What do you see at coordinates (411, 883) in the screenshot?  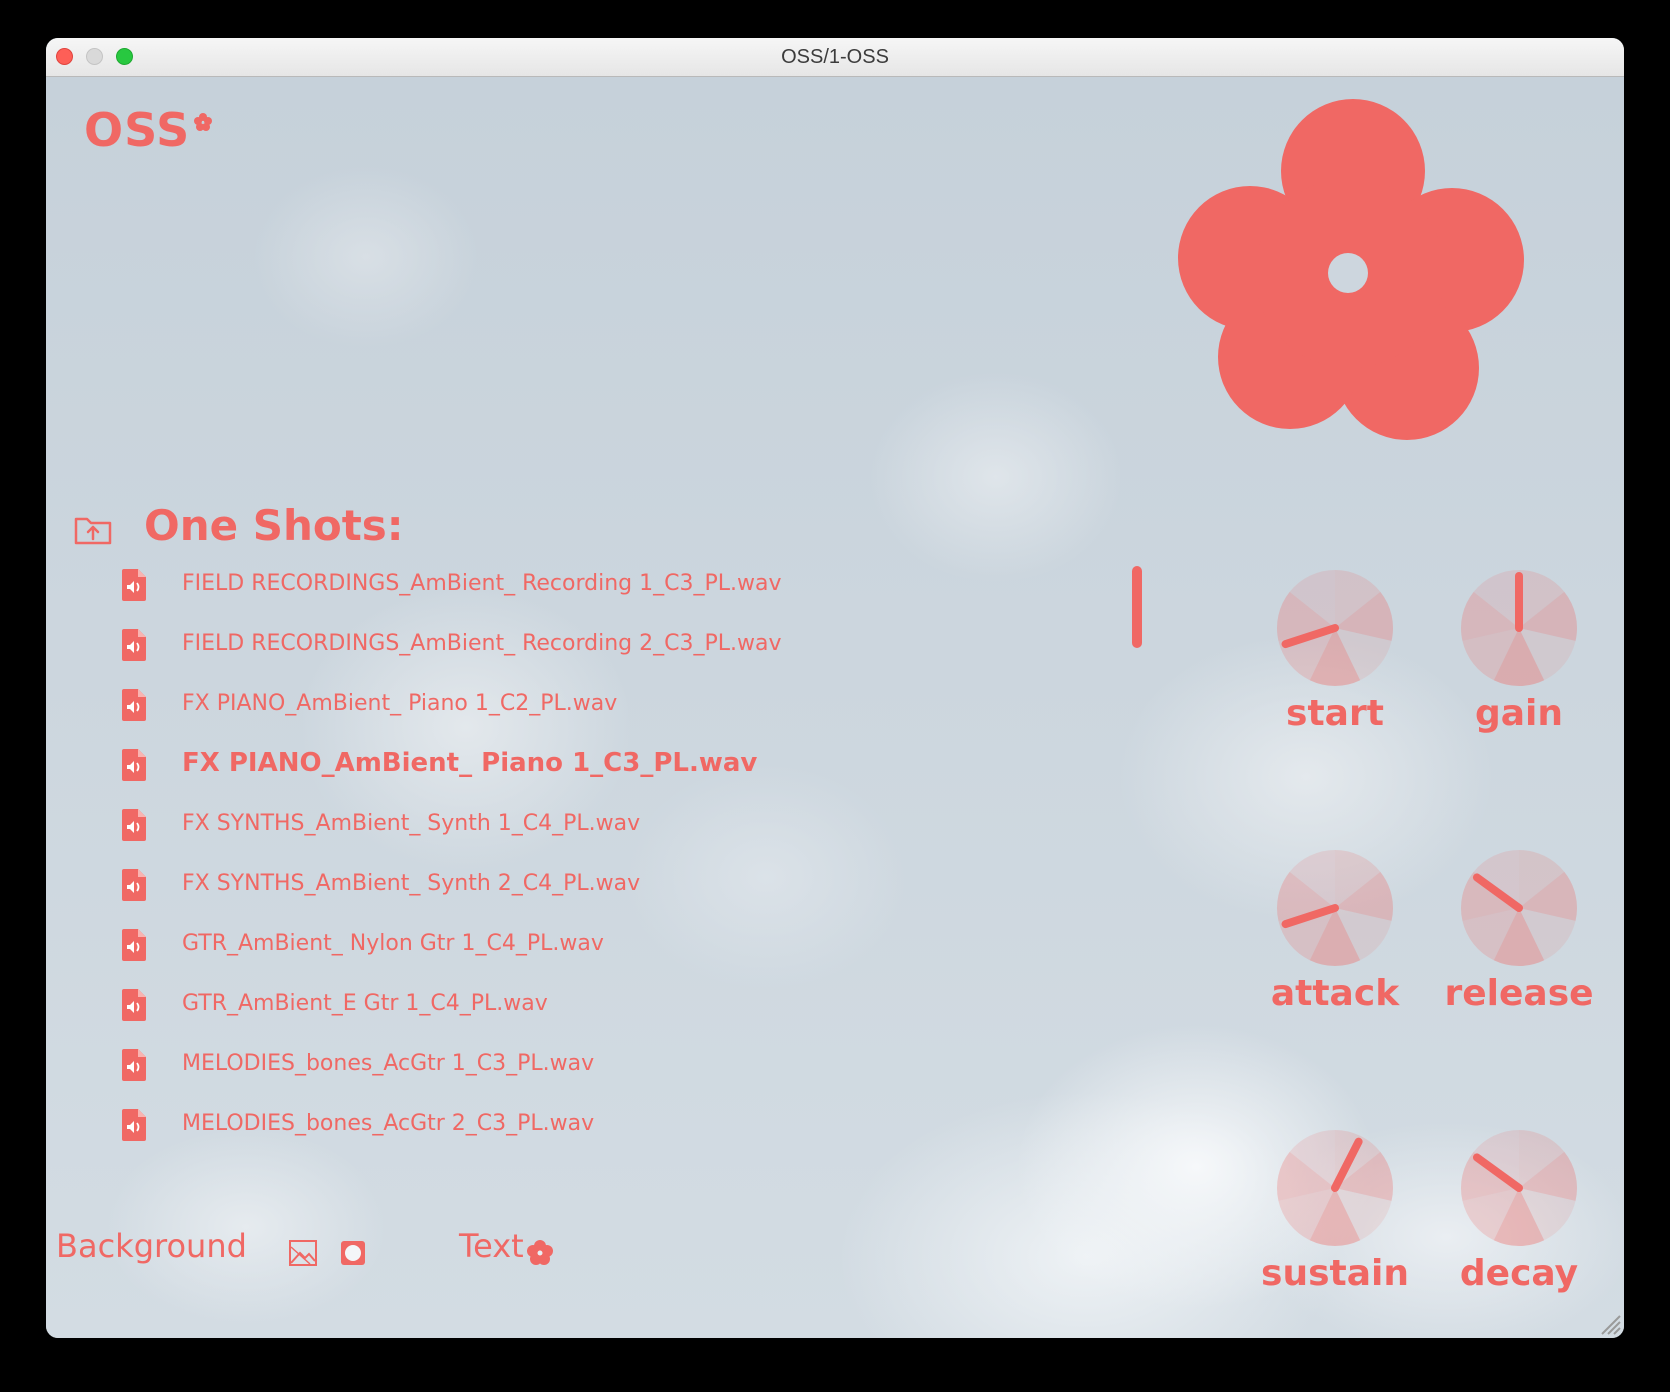 I see `file-name: FX SYNTHS_AmBient_ Synth 2_C4_PL.wav` at bounding box center [411, 883].